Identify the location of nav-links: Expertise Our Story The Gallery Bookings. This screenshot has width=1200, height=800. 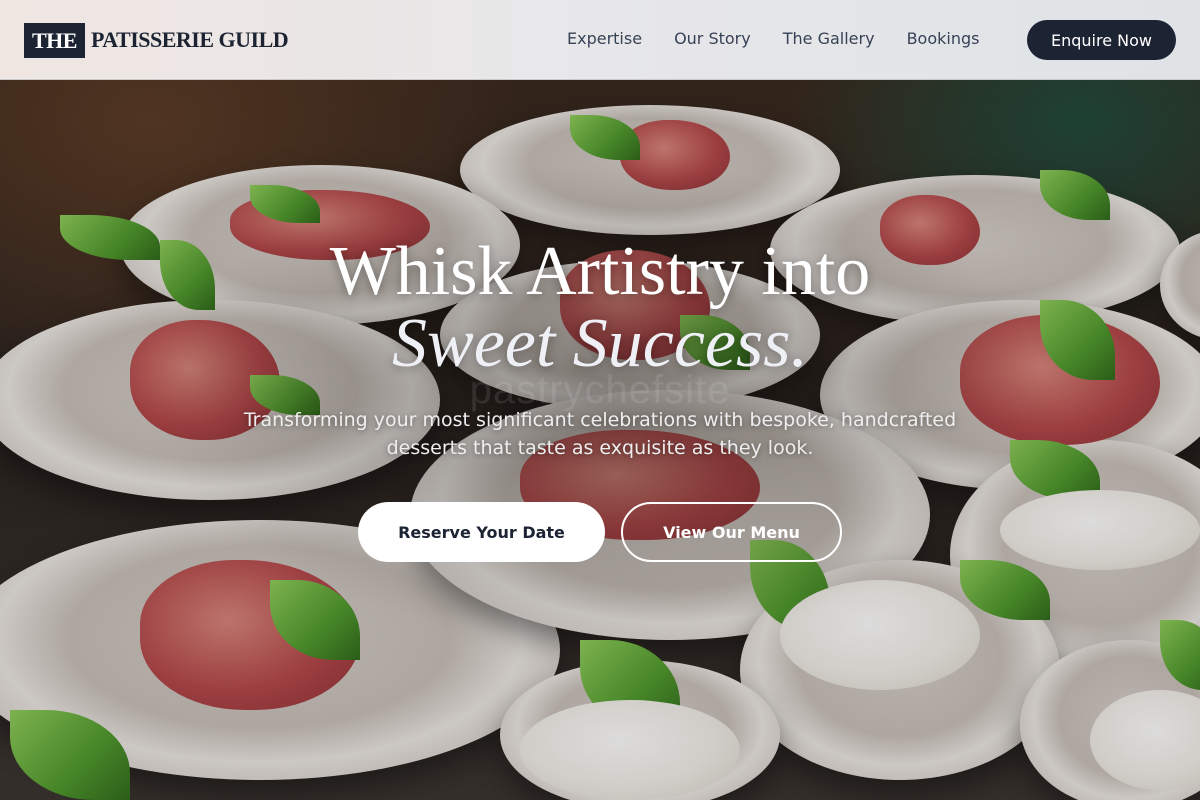
(789, 39).